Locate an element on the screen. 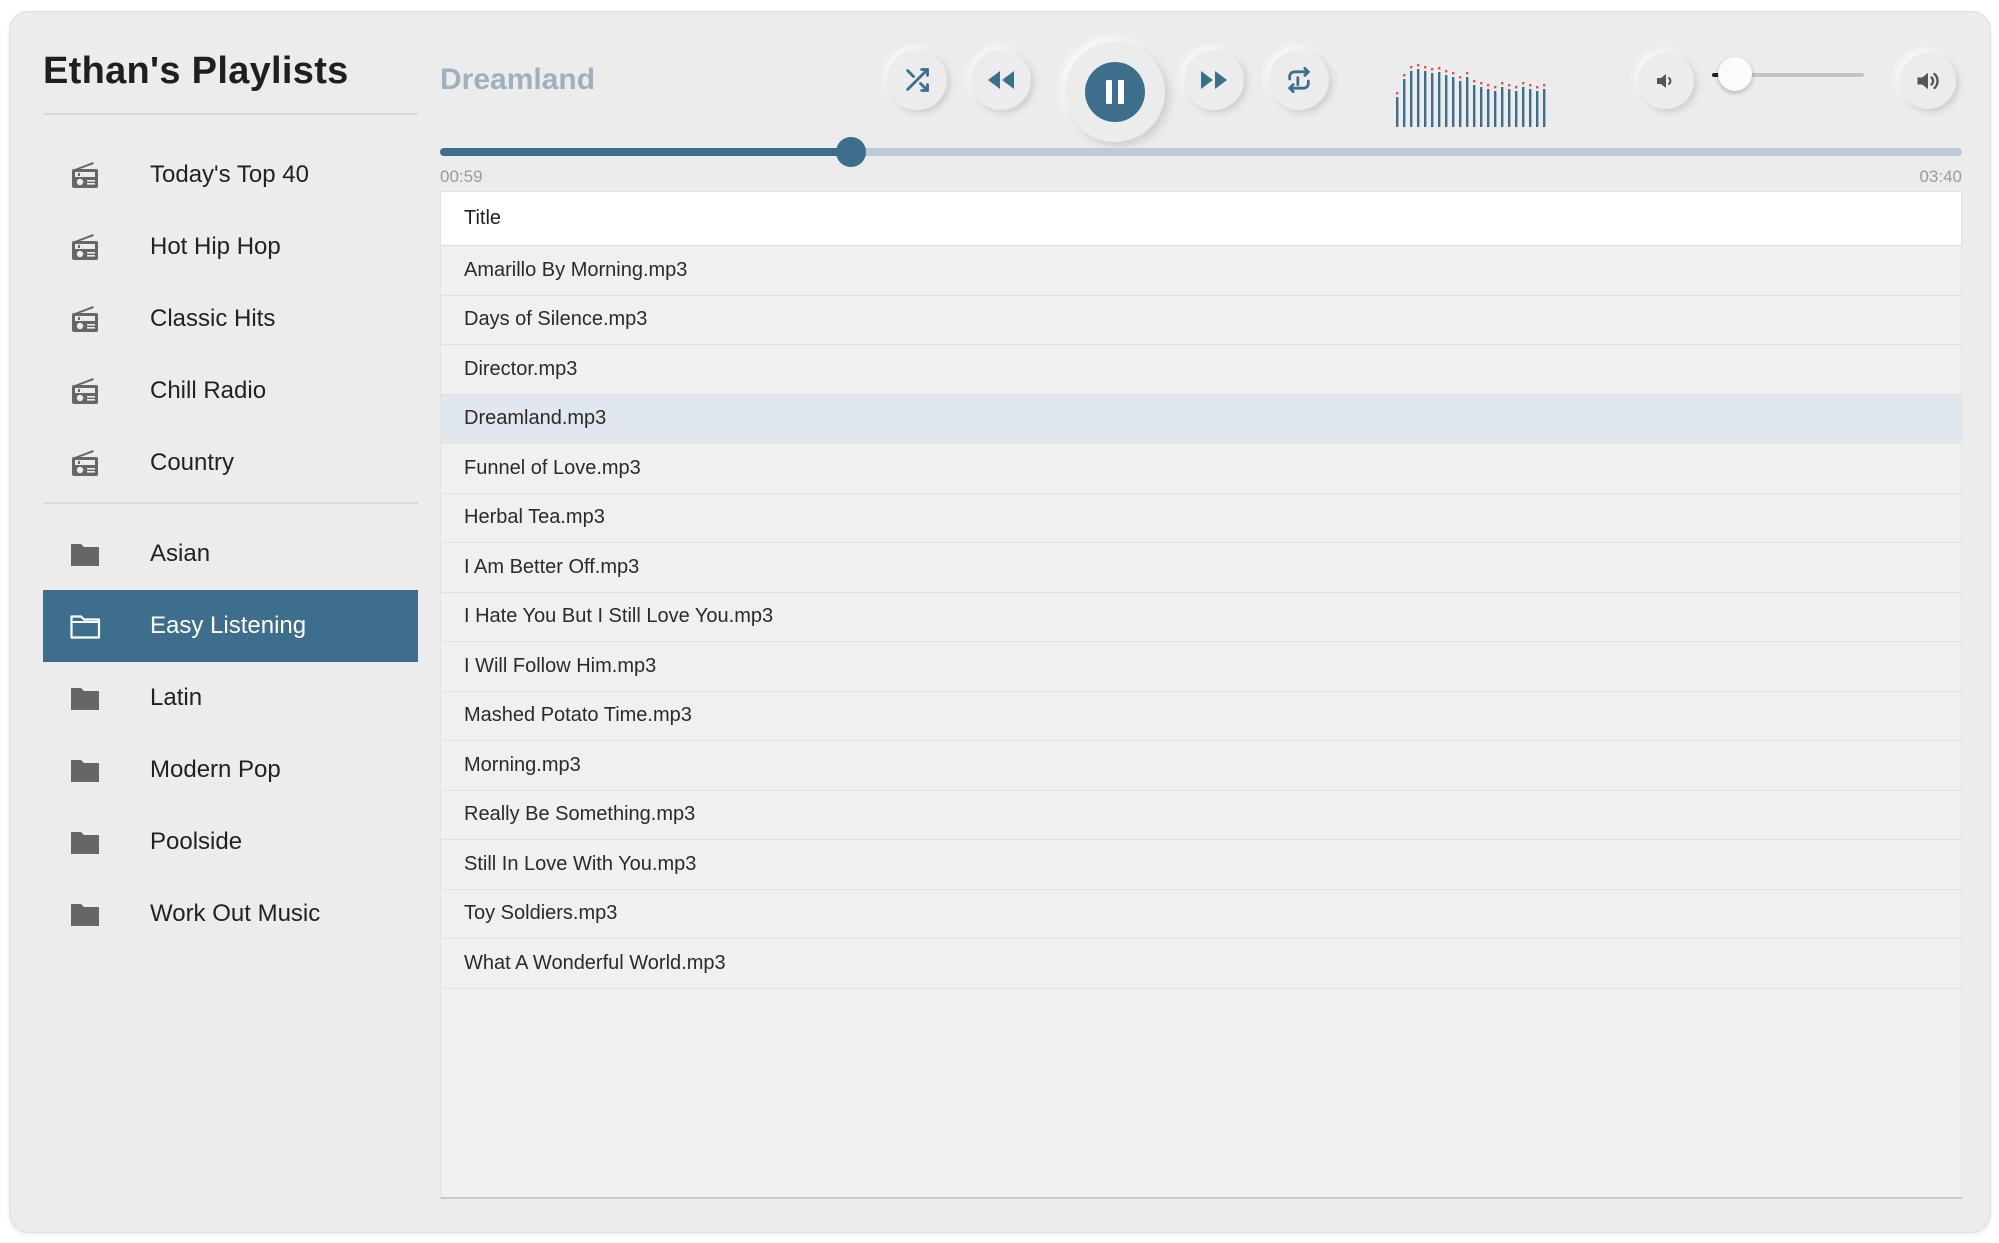 The width and height of the screenshot is (1999, 1243). sidebar-divider-middle is located at coordinates (230, 503).